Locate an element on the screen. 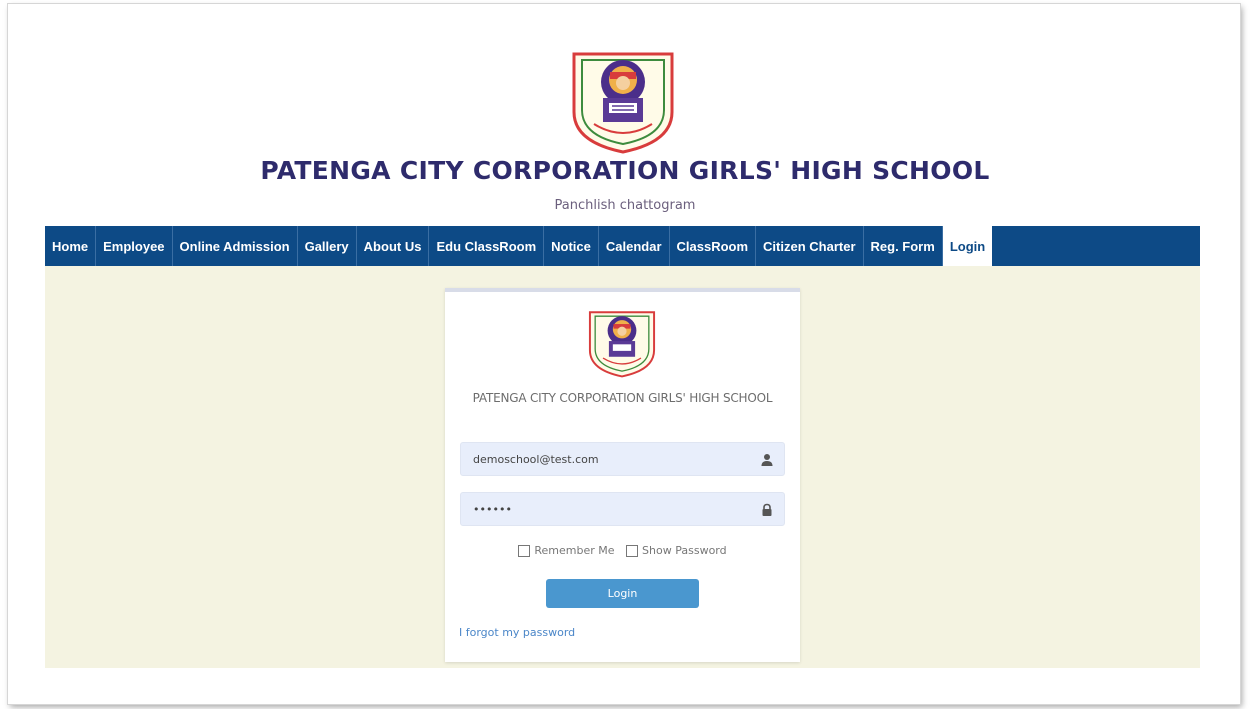 Image resolution: width=1250 pixels, height=709 pixels. login-button: Login is located at coordinates (622, 593).